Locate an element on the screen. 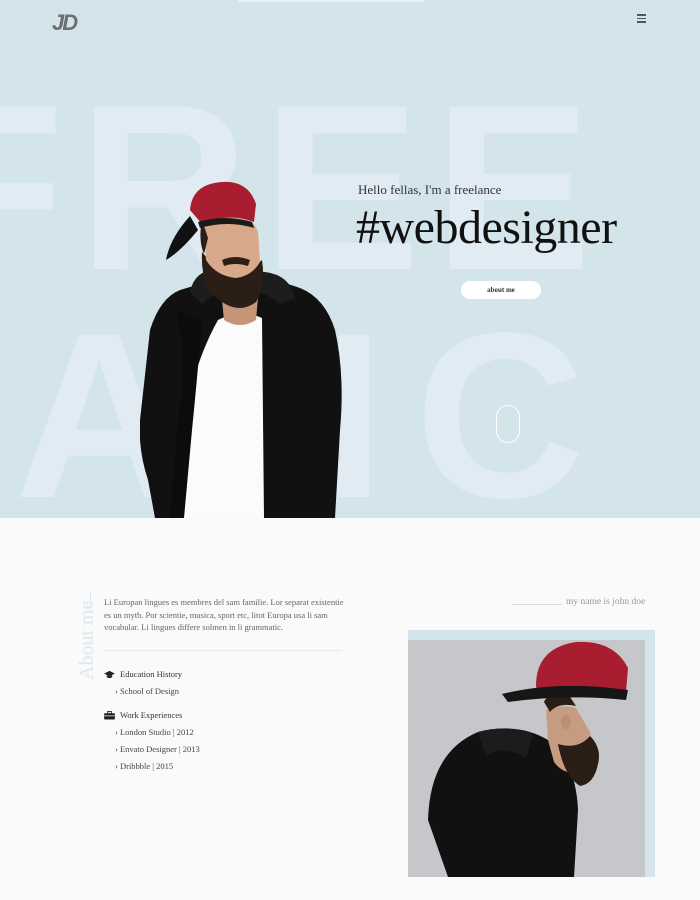  divider is located at coordinates (223, 650).